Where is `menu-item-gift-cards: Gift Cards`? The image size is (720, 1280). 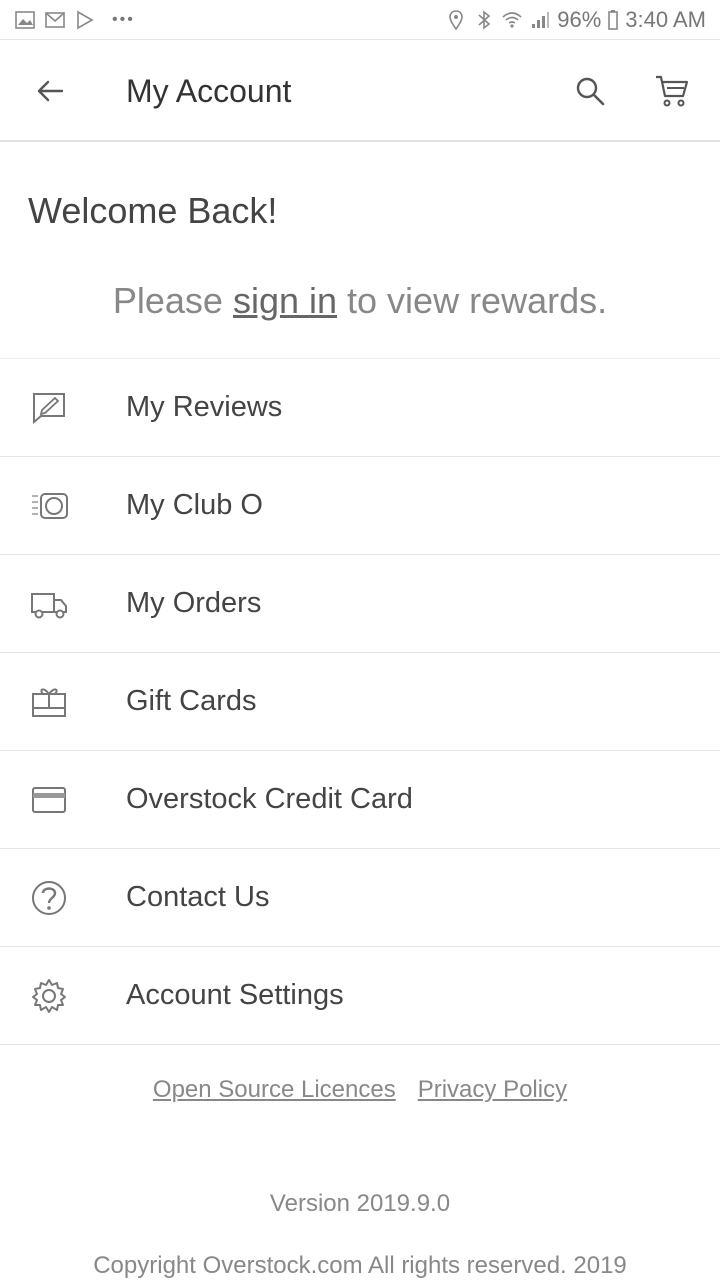
menu-item-gift-cards: Gift Cards is located at coordinates (360, 702).